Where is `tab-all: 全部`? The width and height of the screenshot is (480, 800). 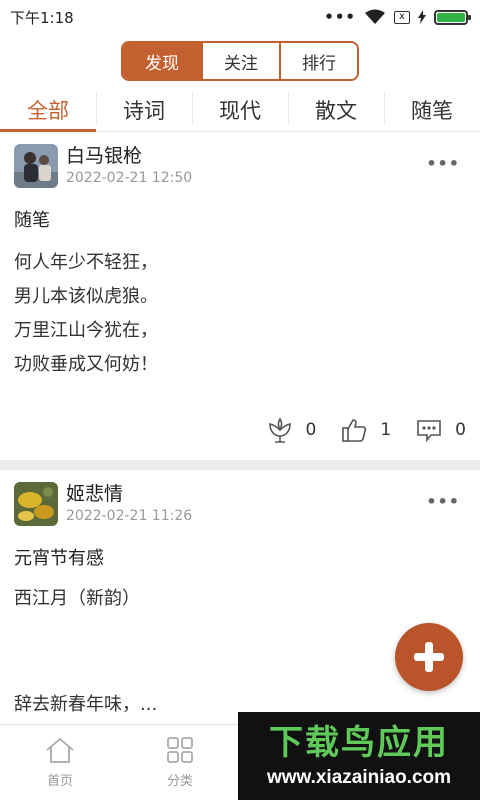 tab-all: 全部 is located at coordinates (48, 110).